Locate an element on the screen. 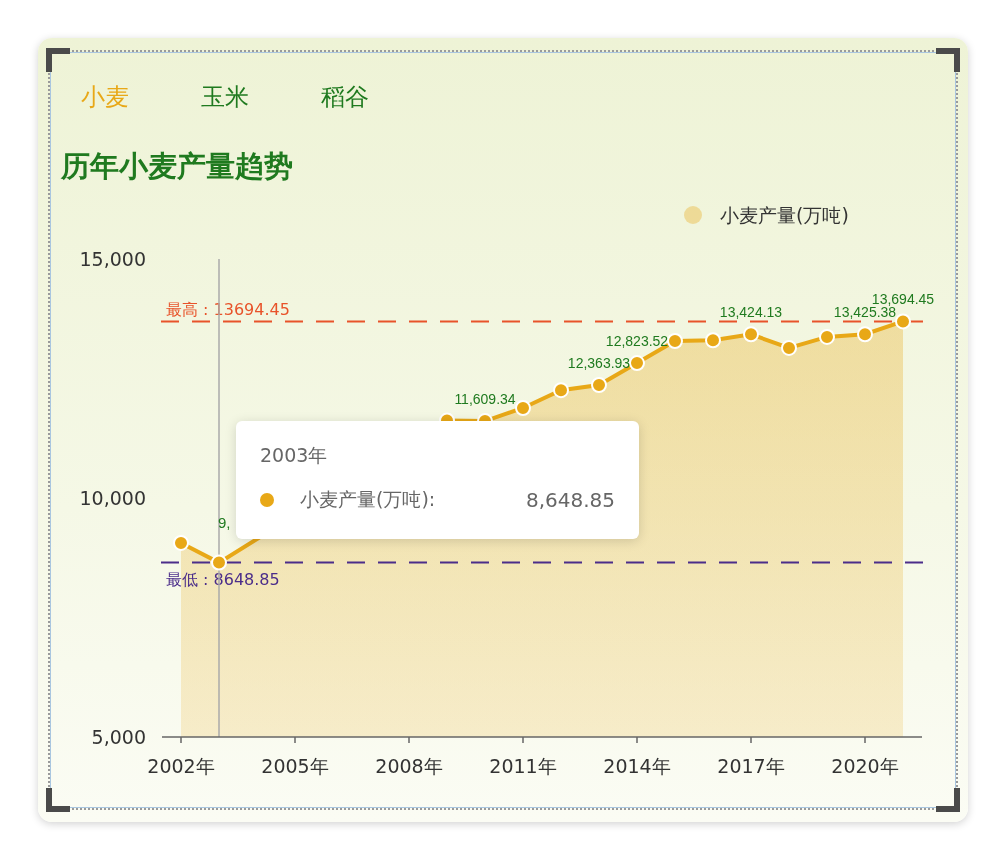 This screenshot has width=1008, height=862. x-axis-label: 2005年 is located at coordinates (295, 766).